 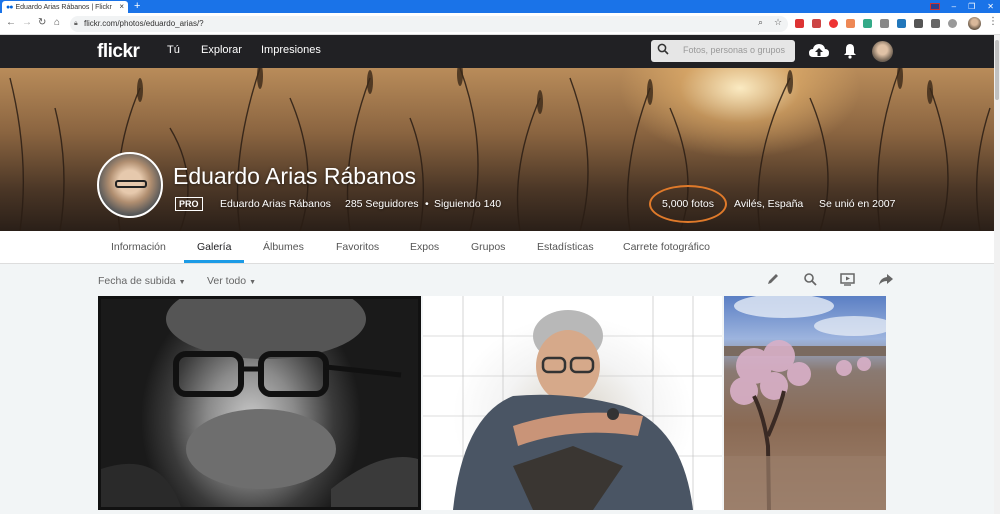 I want to click on reload-icon: ↻, so click(x=42, y=22).